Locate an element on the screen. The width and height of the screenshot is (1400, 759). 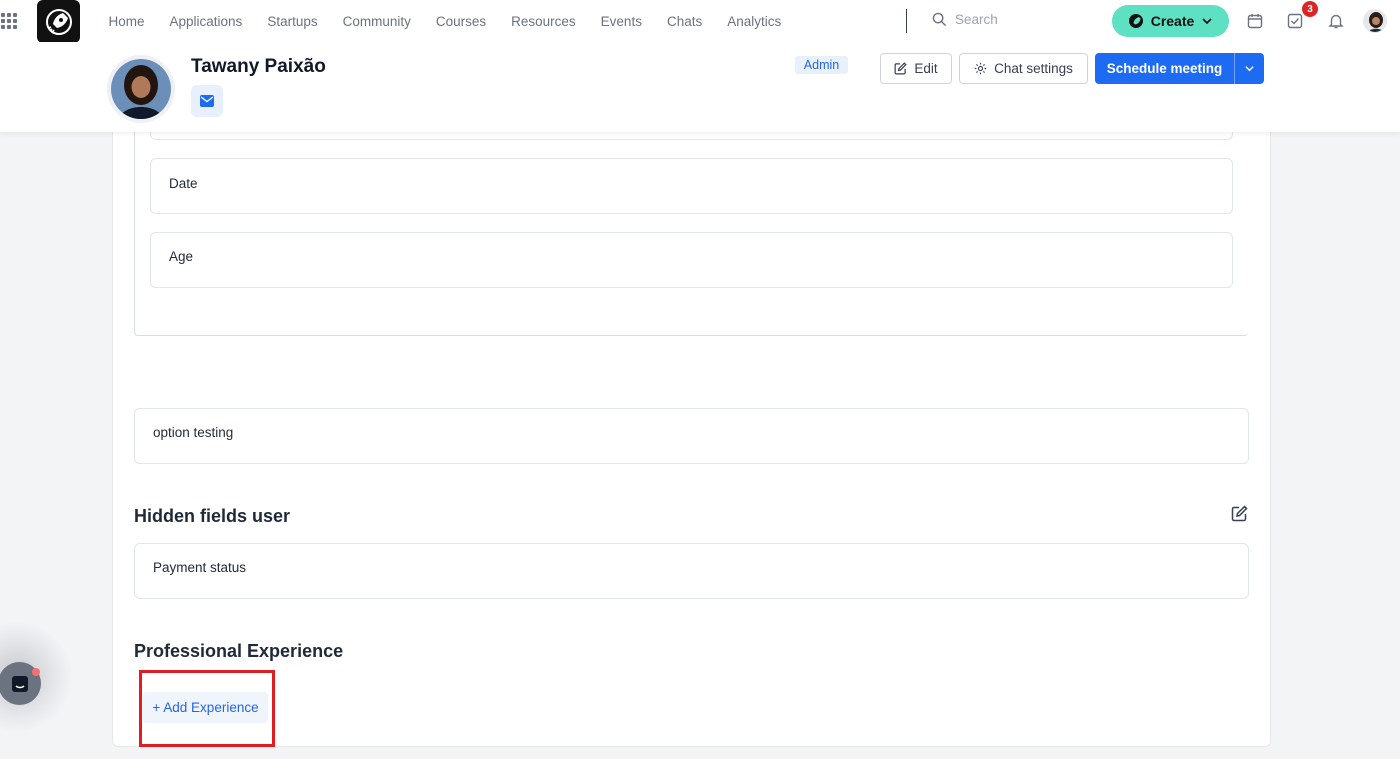
edit-button: Edit is located at coordinates (916, 68).